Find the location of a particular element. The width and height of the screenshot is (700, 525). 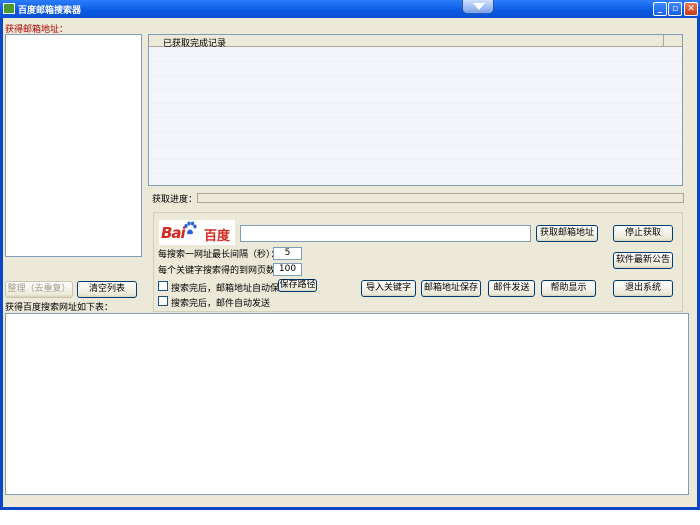

autosave-label: 搜索完后，邮箱地址自动保存 is located at coordinates (230, 289).